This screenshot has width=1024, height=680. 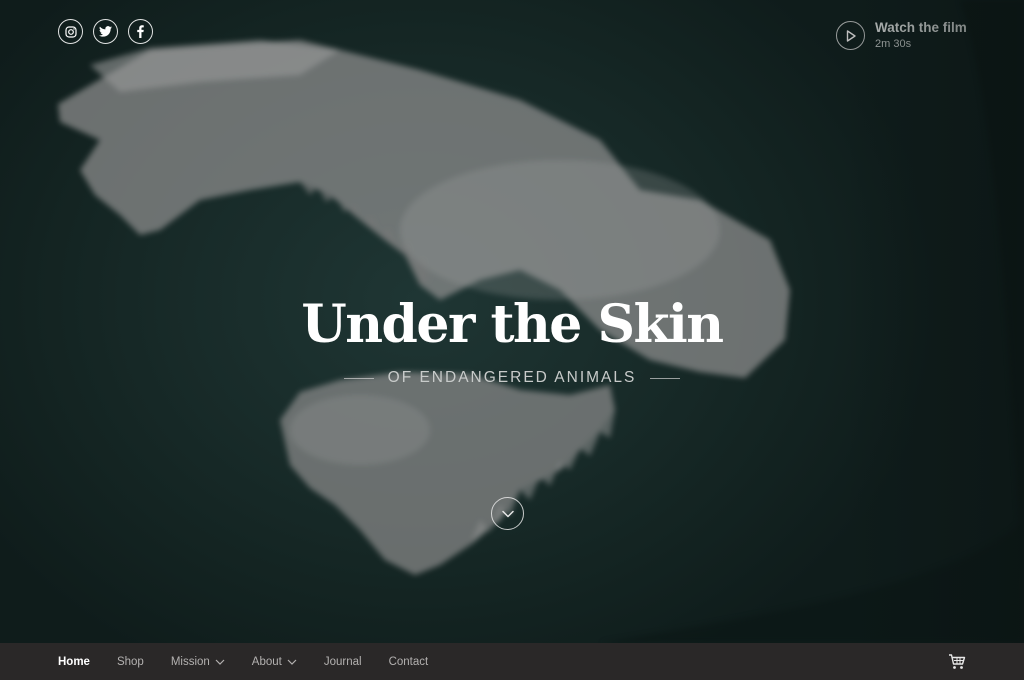 I want to click on nav-item-about: About, so click(x=274, y=662).